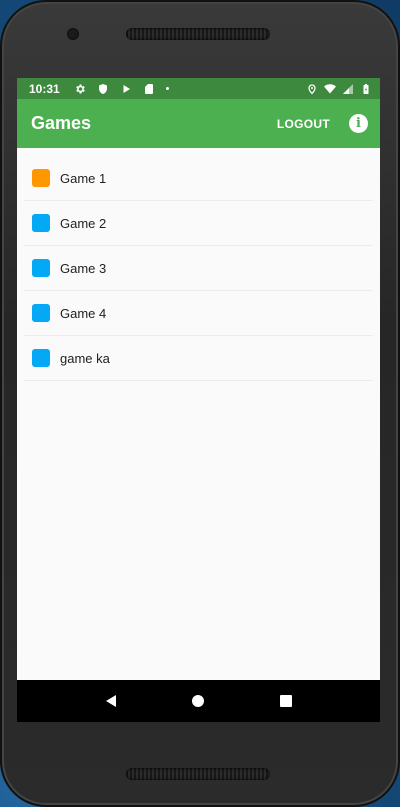  What do you see at coordinates (348, 88) in the screenshot?
I see `signal-icon` at bounding box center [348, 88].